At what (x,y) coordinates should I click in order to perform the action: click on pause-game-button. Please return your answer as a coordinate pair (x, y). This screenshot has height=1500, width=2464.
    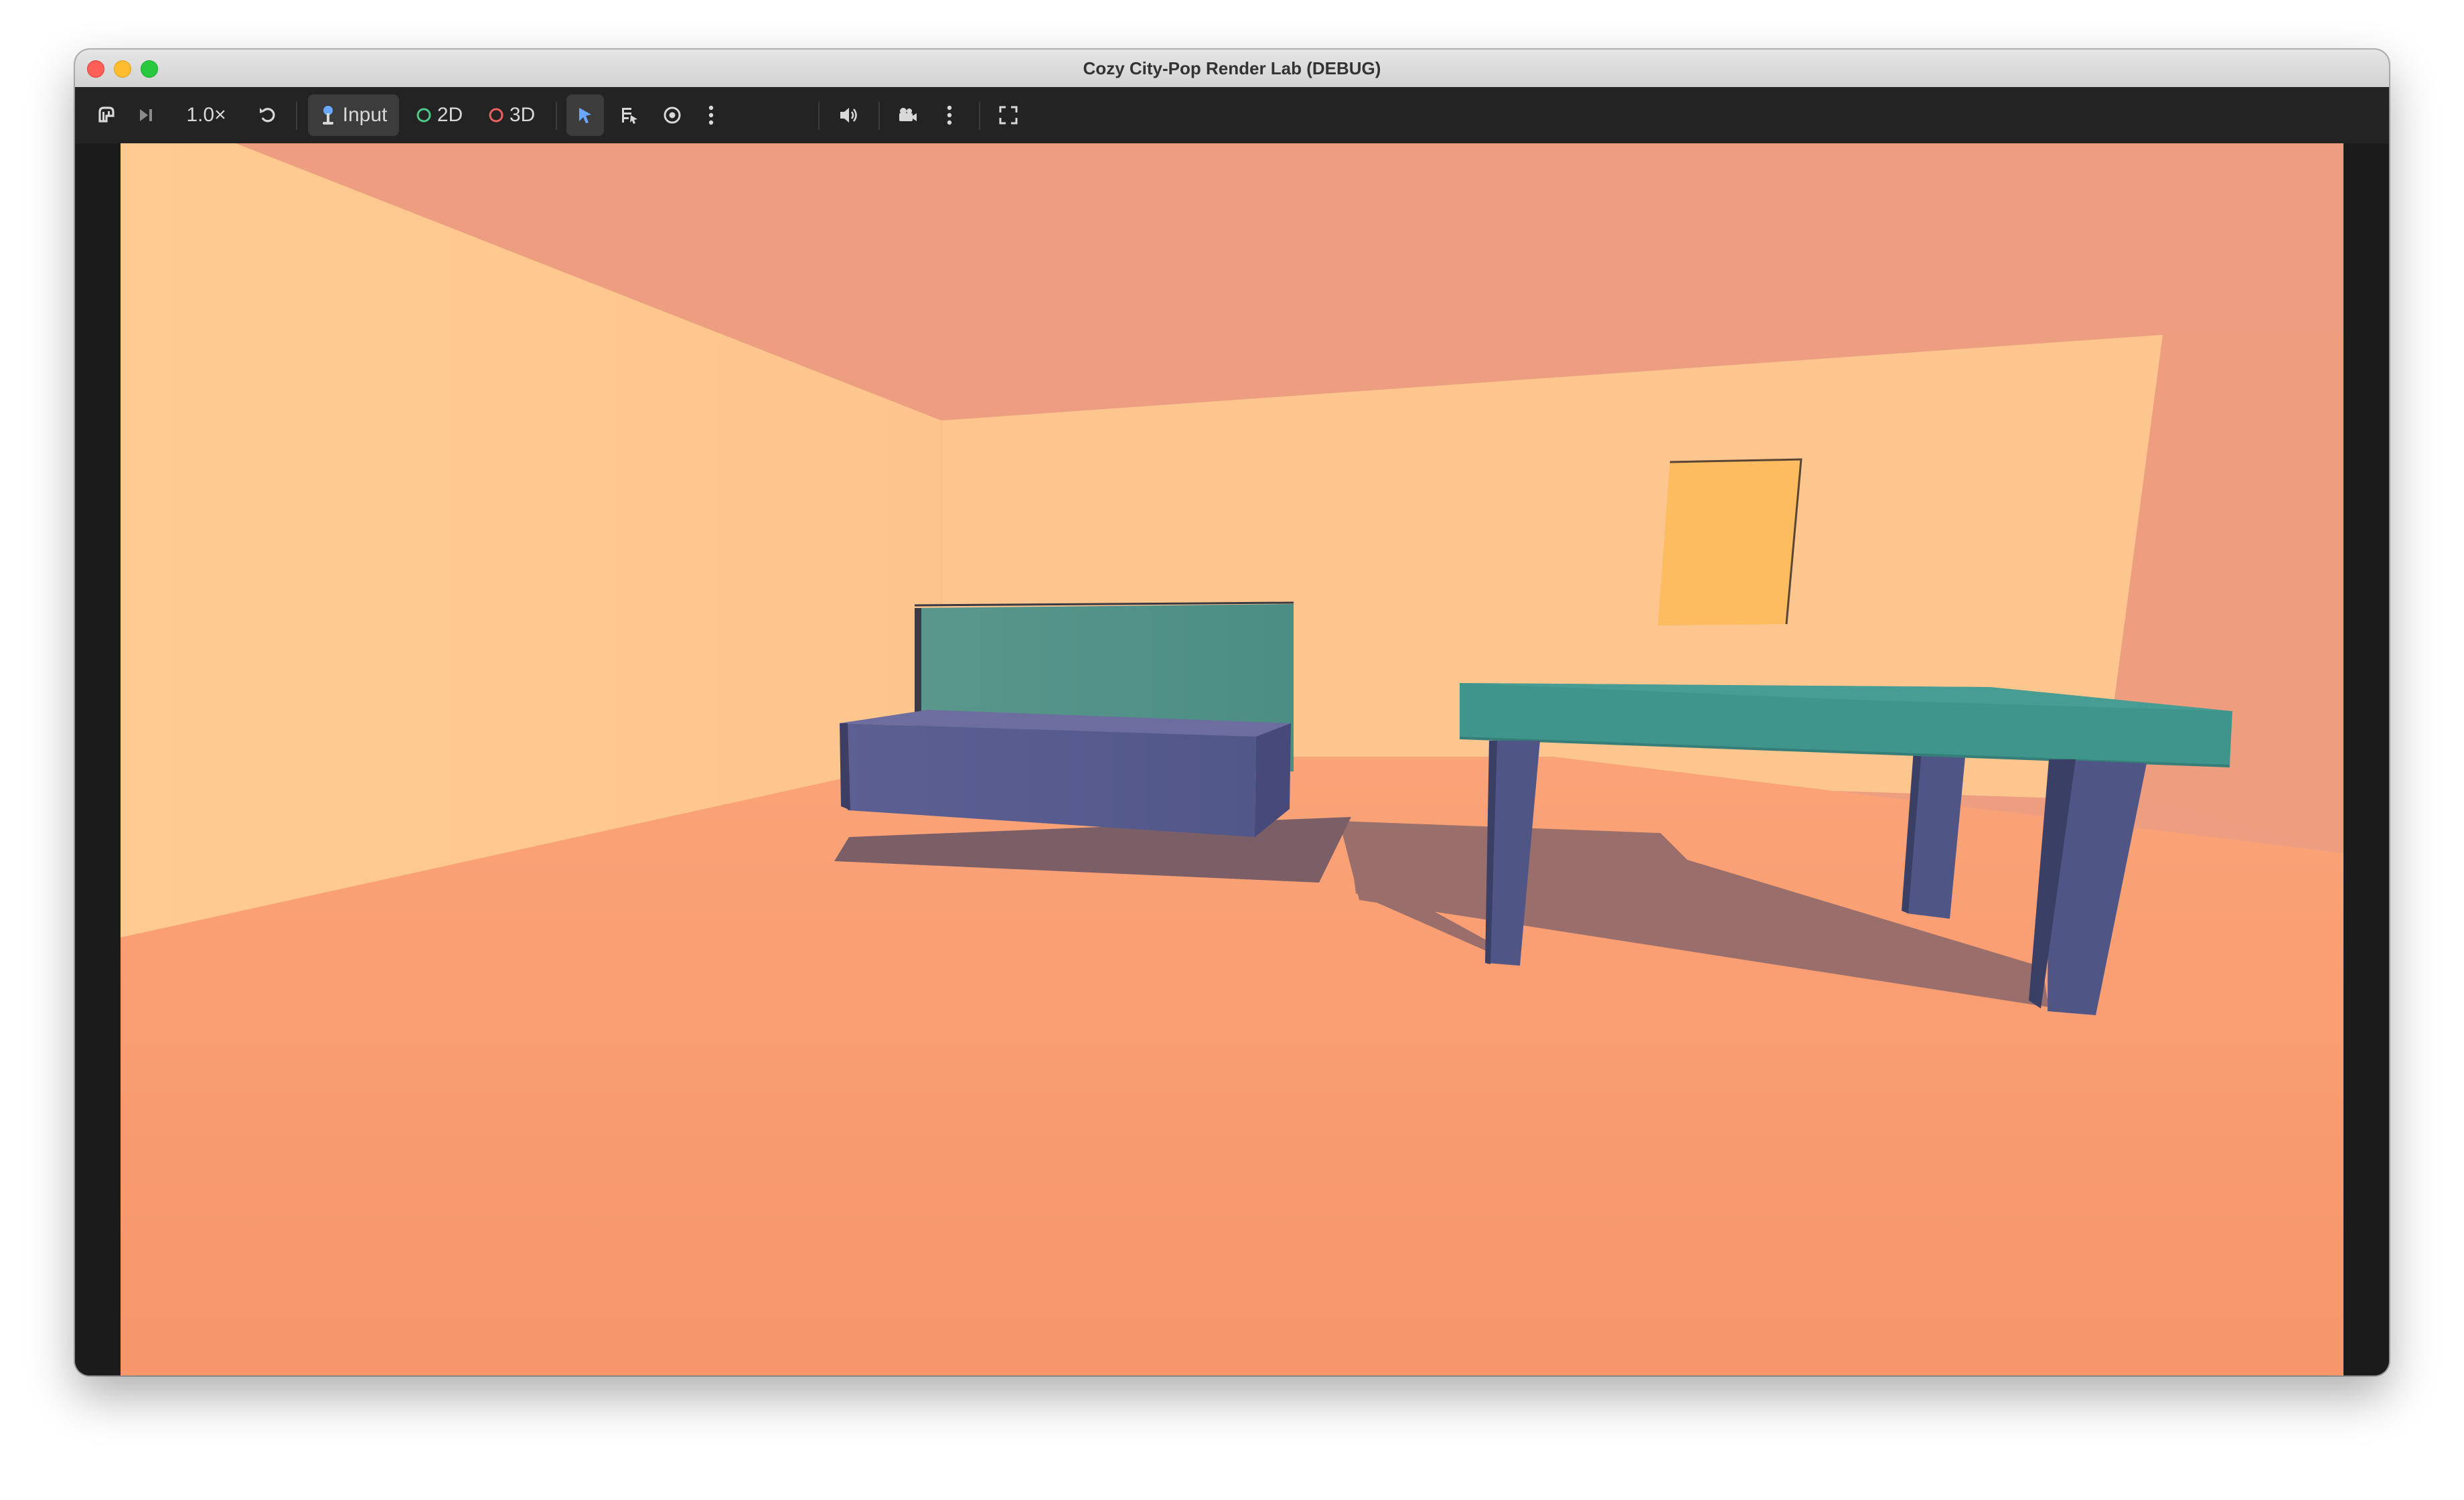
    Looking at the image, I should click on (106, 115).